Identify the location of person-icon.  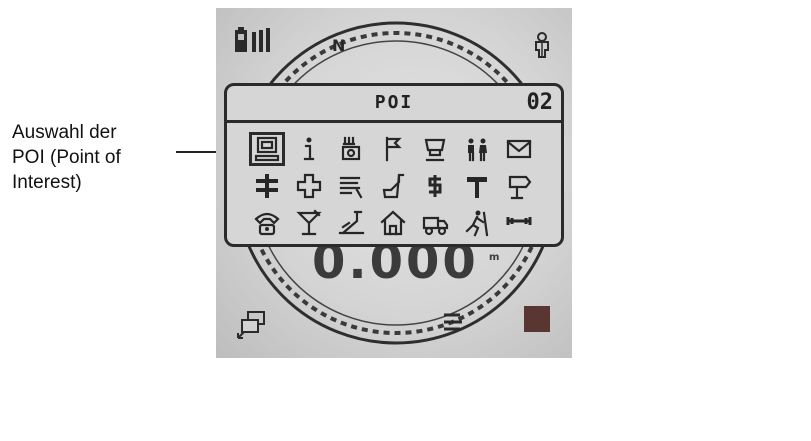
(542, 45).